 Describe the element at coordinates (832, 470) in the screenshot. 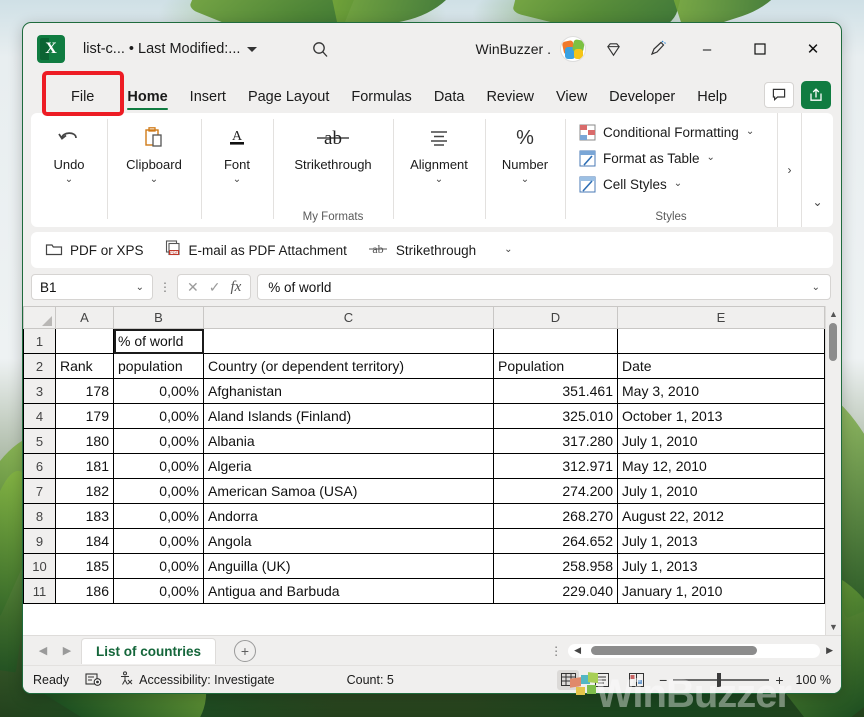

I see `vertical-scrollbar: ▲ ▼` at that location.